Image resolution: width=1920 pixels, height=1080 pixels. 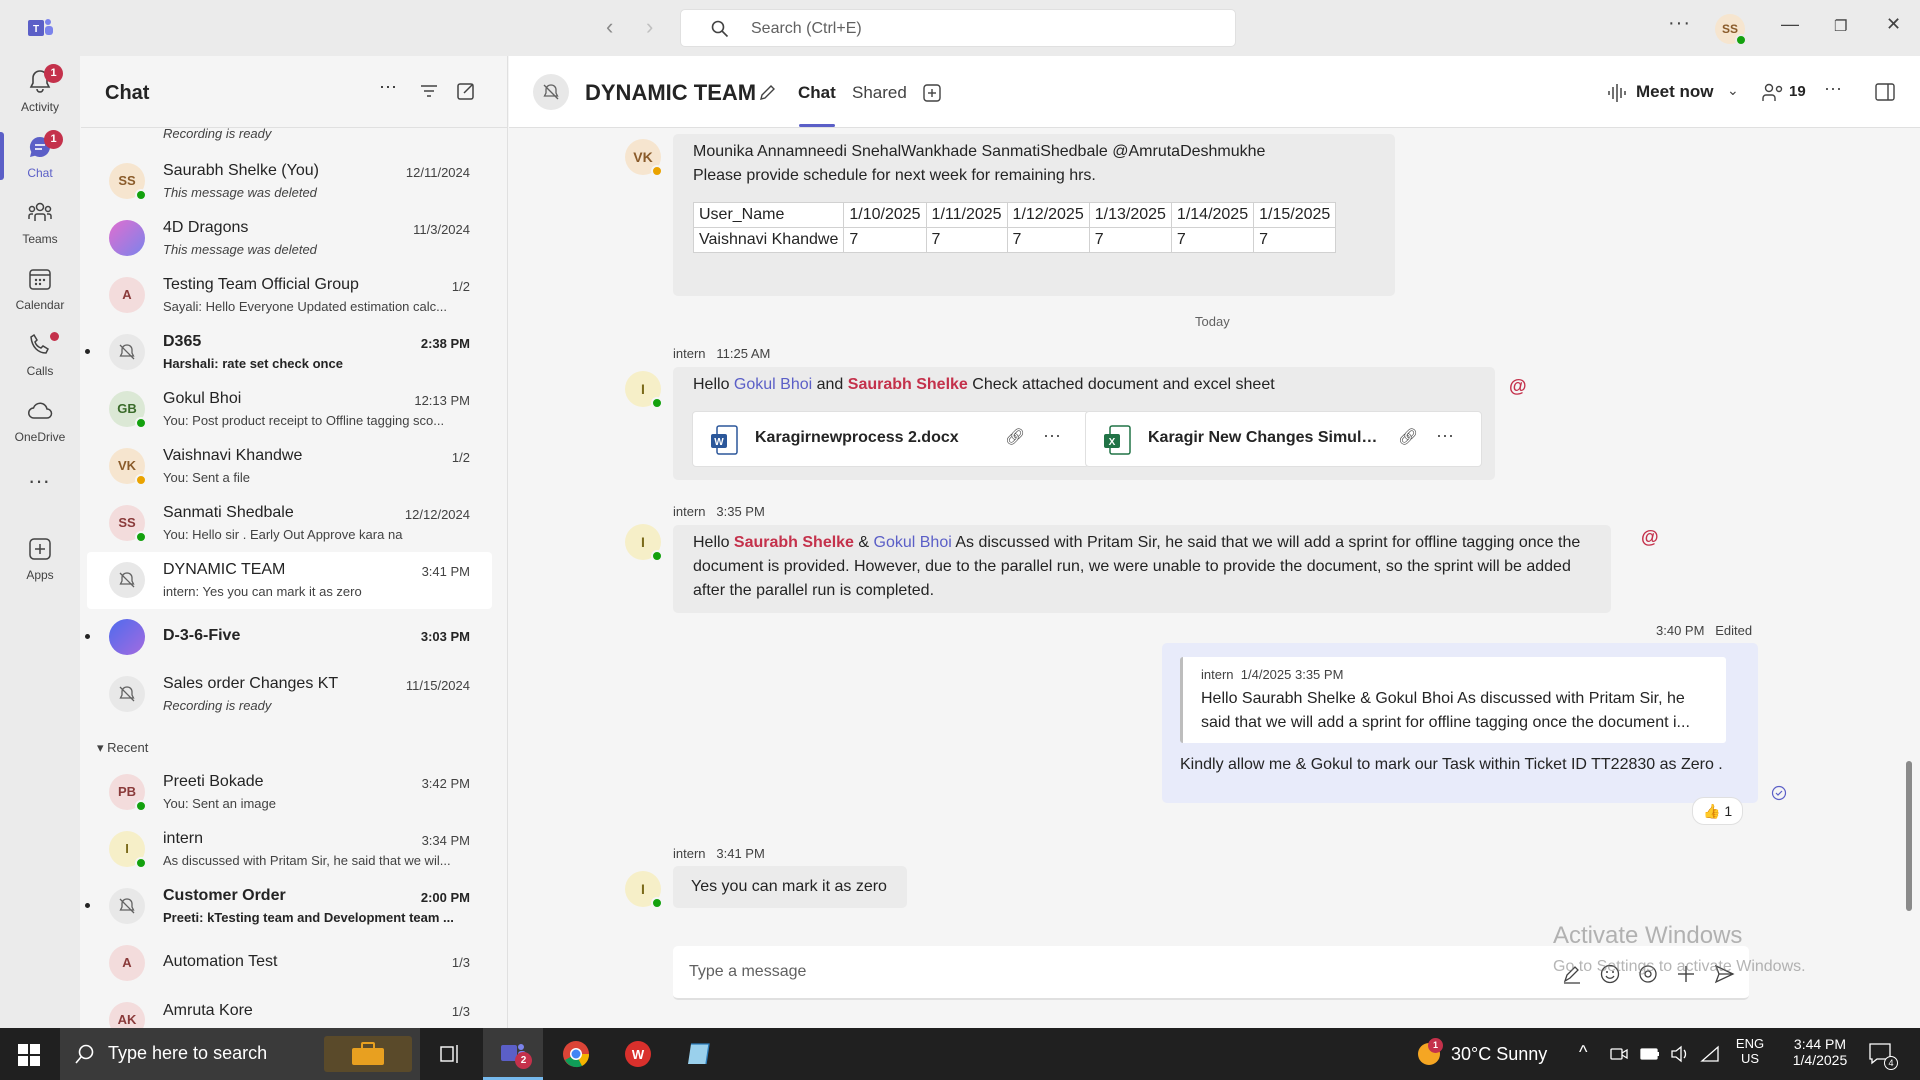 I want to click on chat-list-item: AK Amruta Kore 1/3, so click(x=289, y=1010).